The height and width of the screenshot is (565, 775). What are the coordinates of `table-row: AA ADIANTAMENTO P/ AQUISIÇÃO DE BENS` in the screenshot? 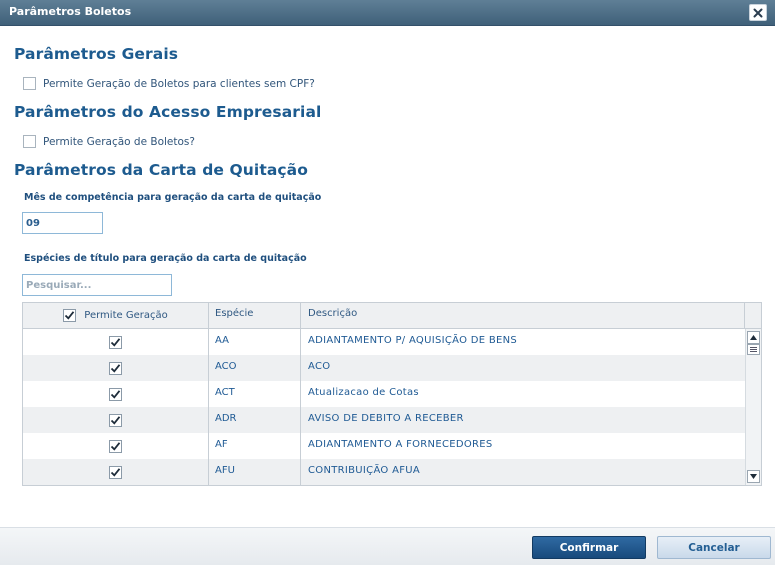 It's located at (384, 342).